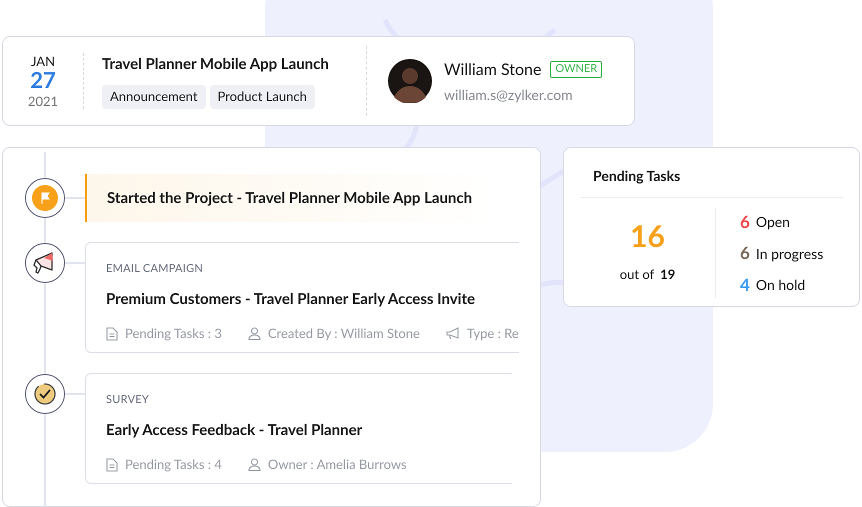  What do you see at coordinates (235, 430) in the screenshot?
I see `activity-title: Early Access Feedback - Travel Planner` at bounding box center [235, 430].